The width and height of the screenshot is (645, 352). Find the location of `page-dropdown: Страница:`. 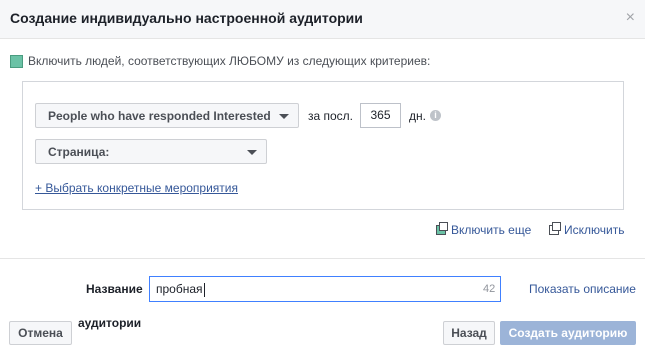

page-dropdown: Страница: is located at coordinates (151, 151).